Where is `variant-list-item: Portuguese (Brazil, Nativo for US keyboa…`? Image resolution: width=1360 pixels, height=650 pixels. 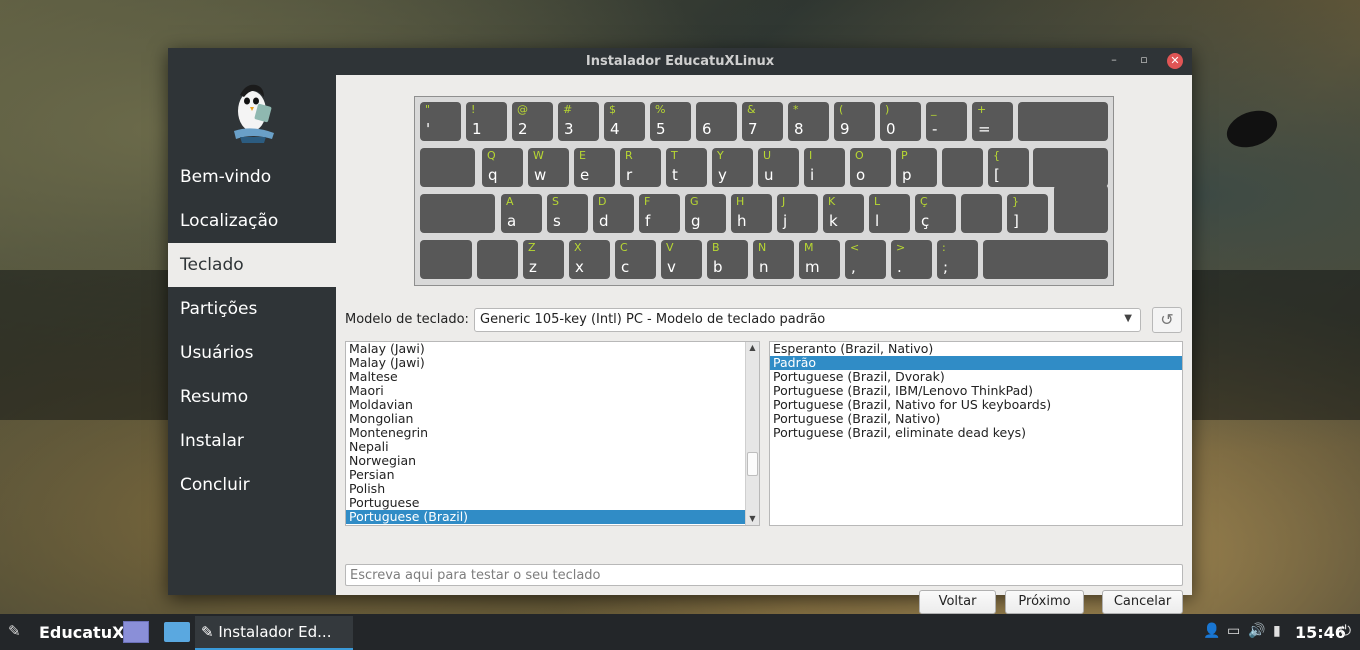
variant-list-item: Portuguese (Brazil, Nativo for US keyboa… is located at coordinates (976, 405).